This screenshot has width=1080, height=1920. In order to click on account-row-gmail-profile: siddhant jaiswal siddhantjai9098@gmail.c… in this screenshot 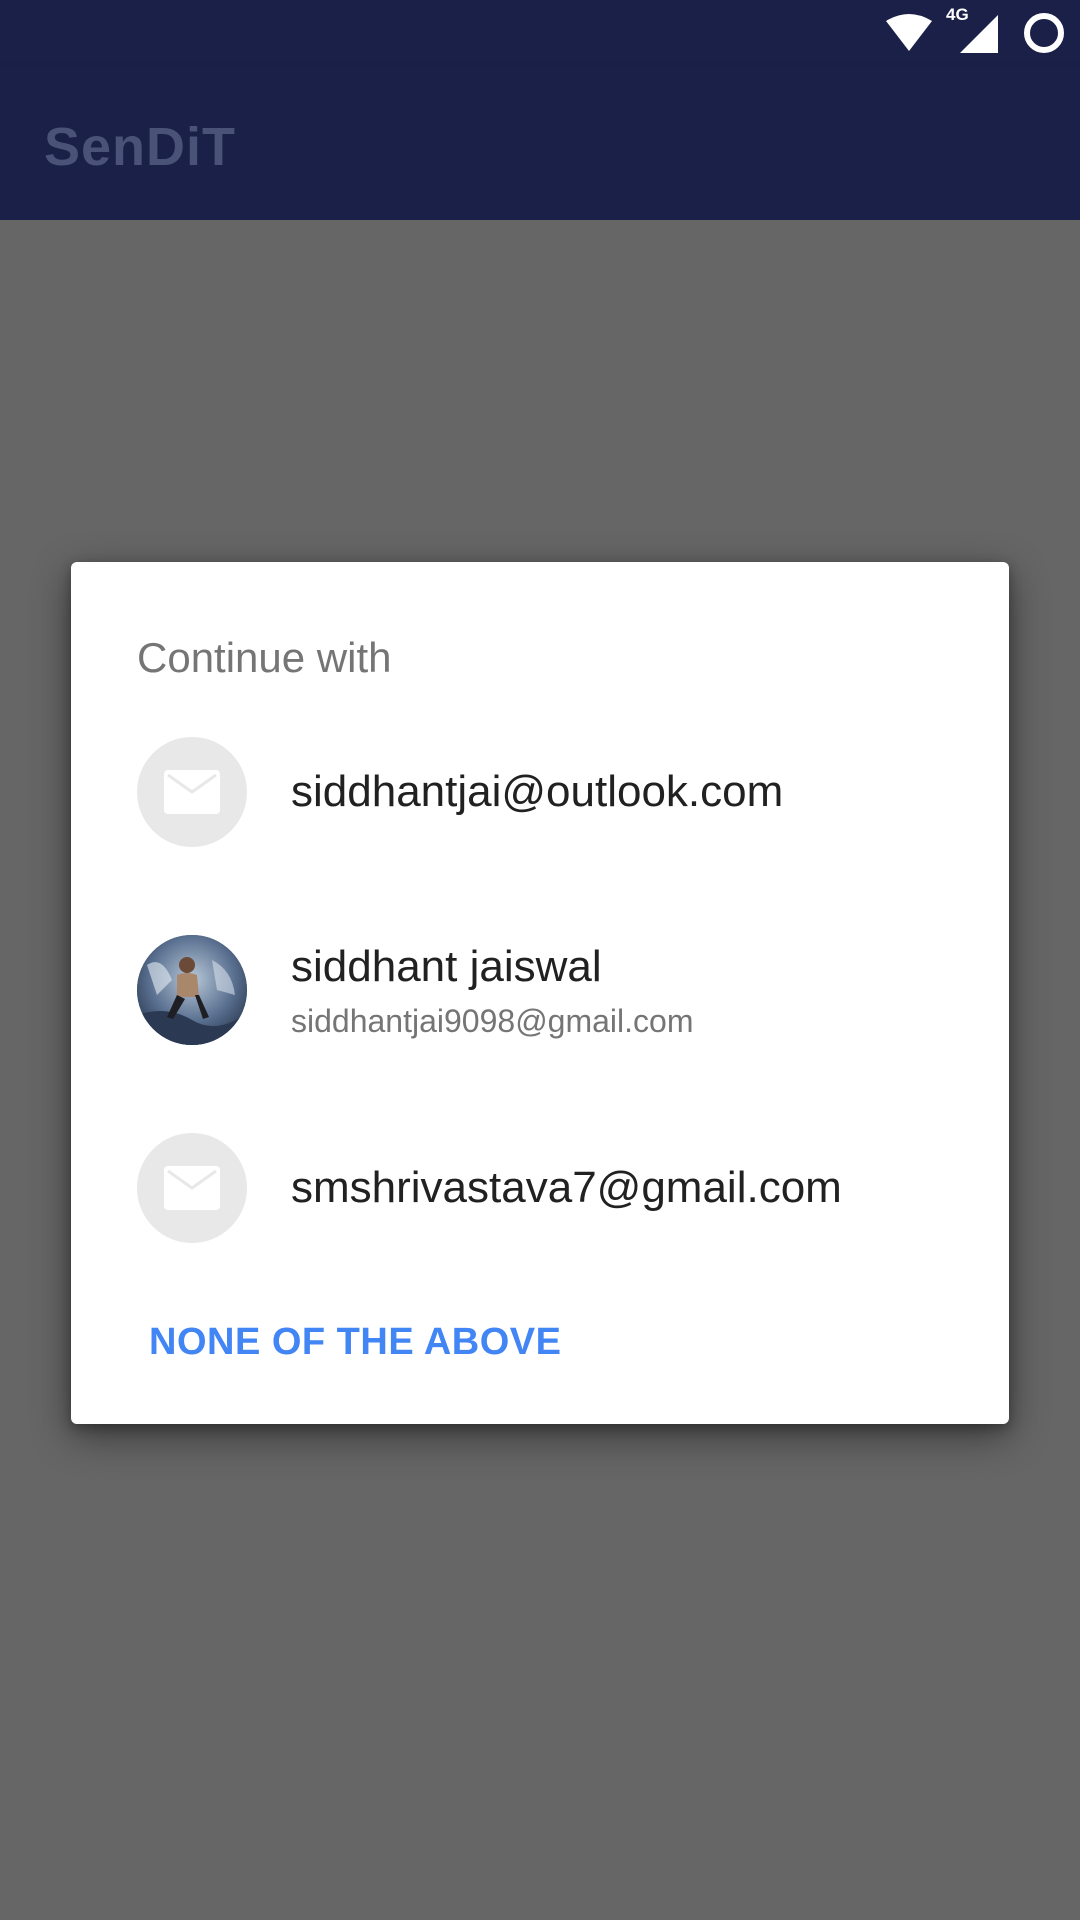, I will do `click(540, 990)`.